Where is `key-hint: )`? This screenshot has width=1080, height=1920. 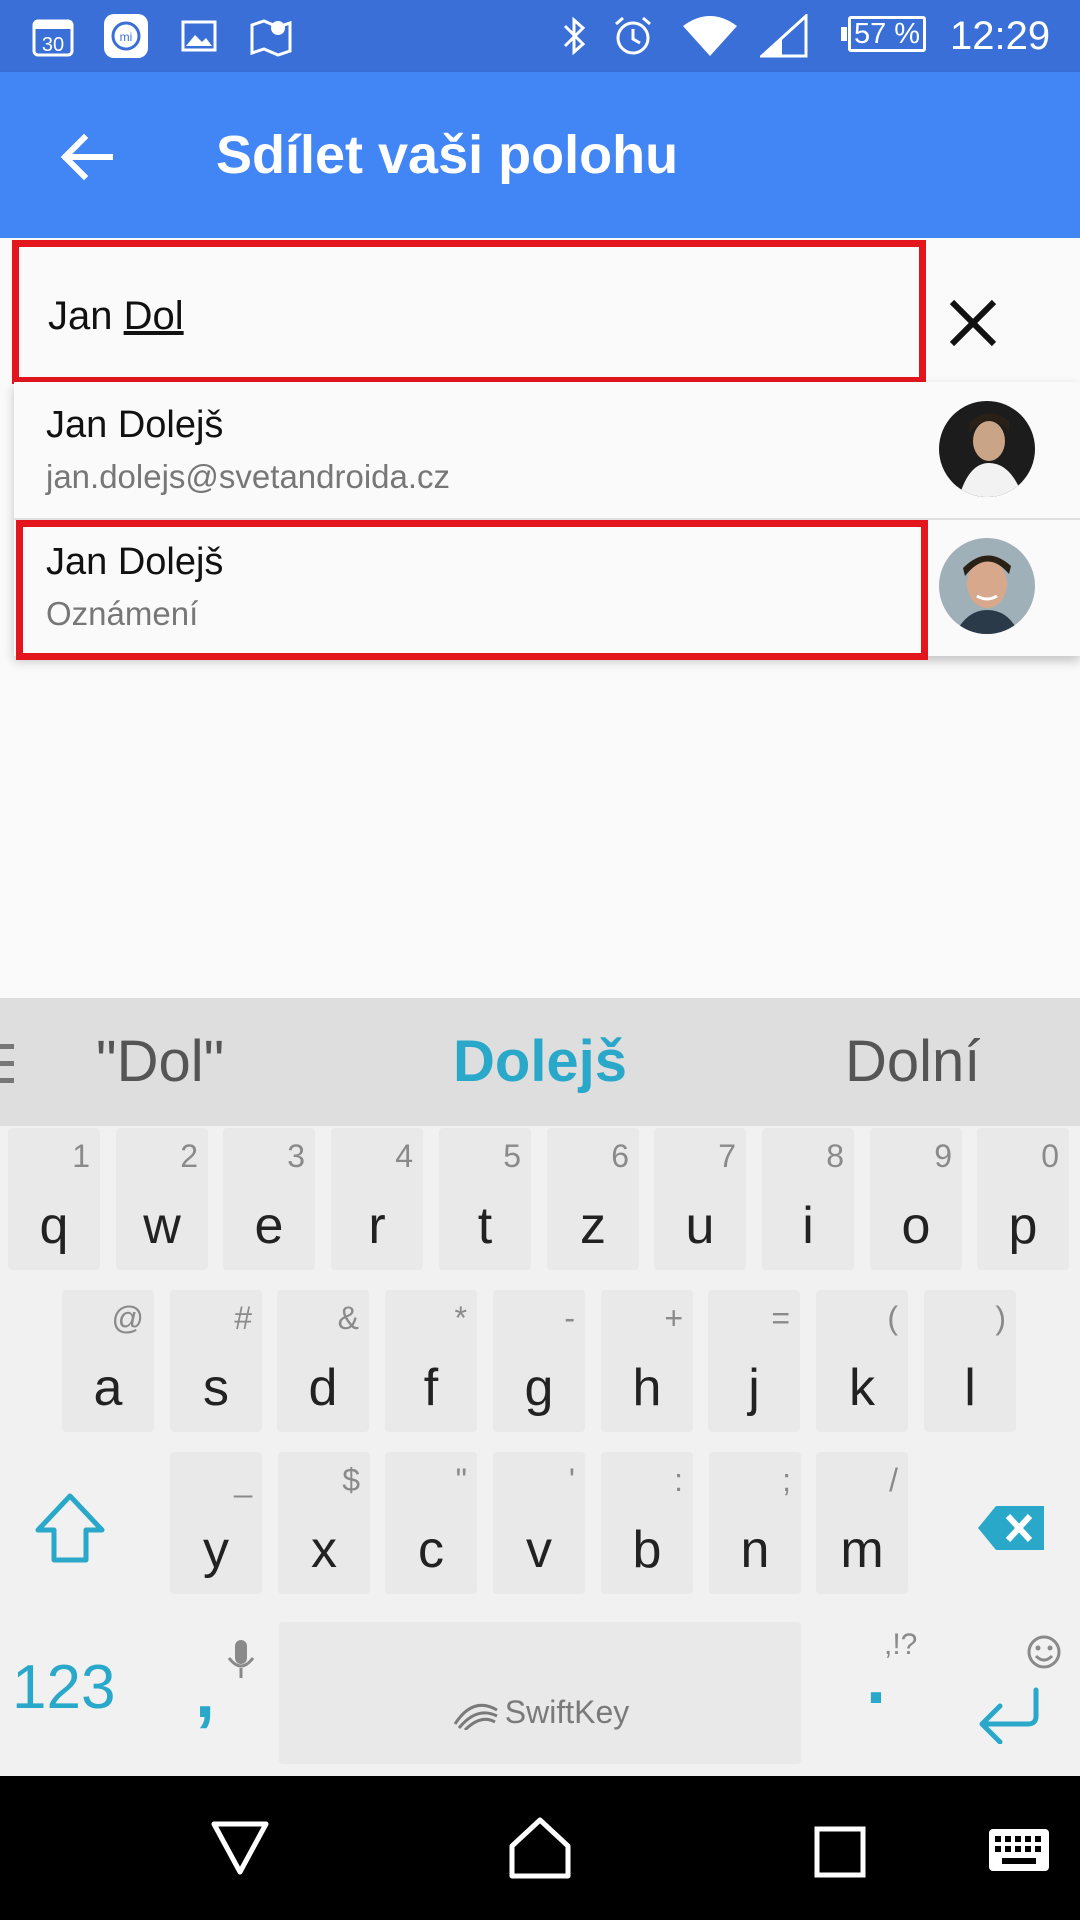
key-hint: ) is located at coordinates (1000, 1318).